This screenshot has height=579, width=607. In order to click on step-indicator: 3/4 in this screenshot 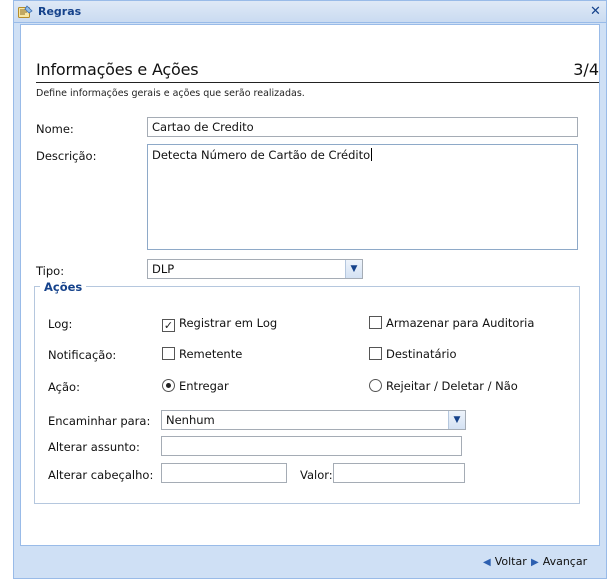, I will do `click(586, 69)`.